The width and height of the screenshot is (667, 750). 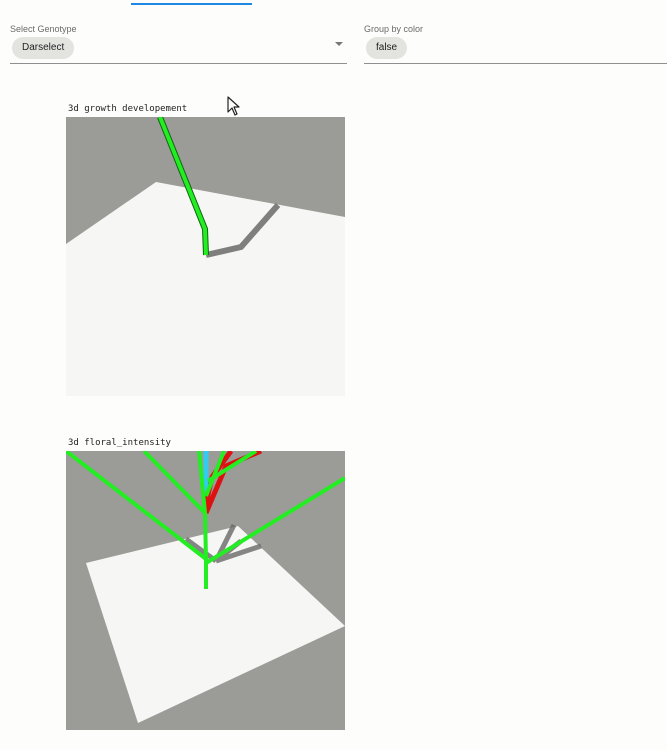 What do you see at coordinates (387, 48) in the screenshot?
I see `group-by-color-chip: false` at bounding box center [387, 48].